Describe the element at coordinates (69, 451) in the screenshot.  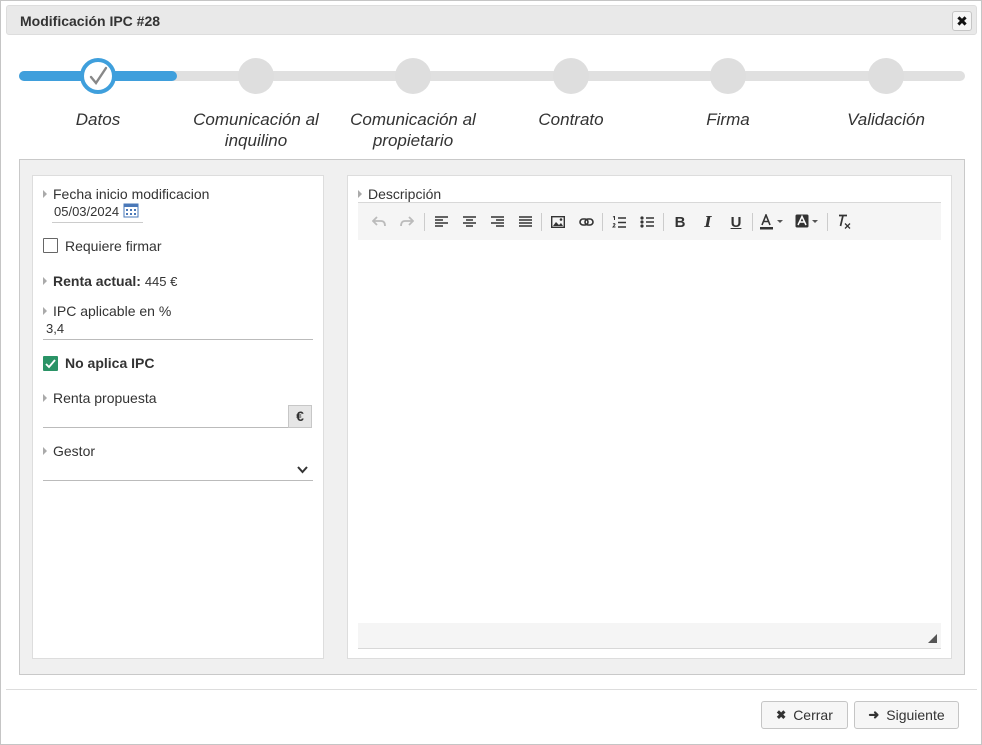
I see `gestor-label: Gestor` at that location.